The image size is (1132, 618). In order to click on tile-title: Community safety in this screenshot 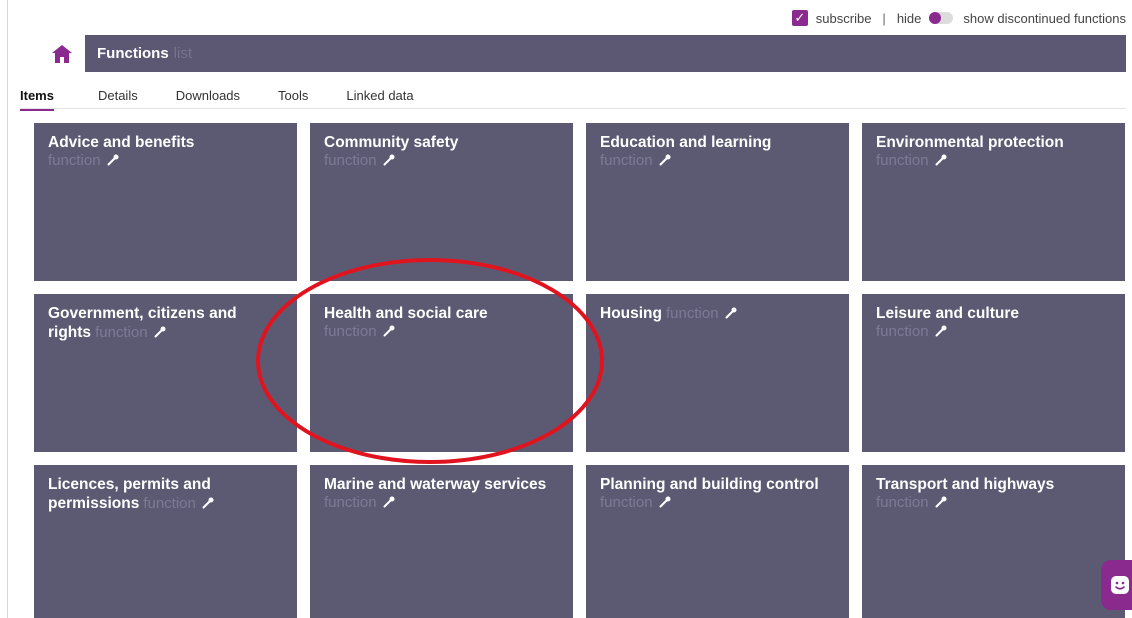, I will do `click(391, 142)`.